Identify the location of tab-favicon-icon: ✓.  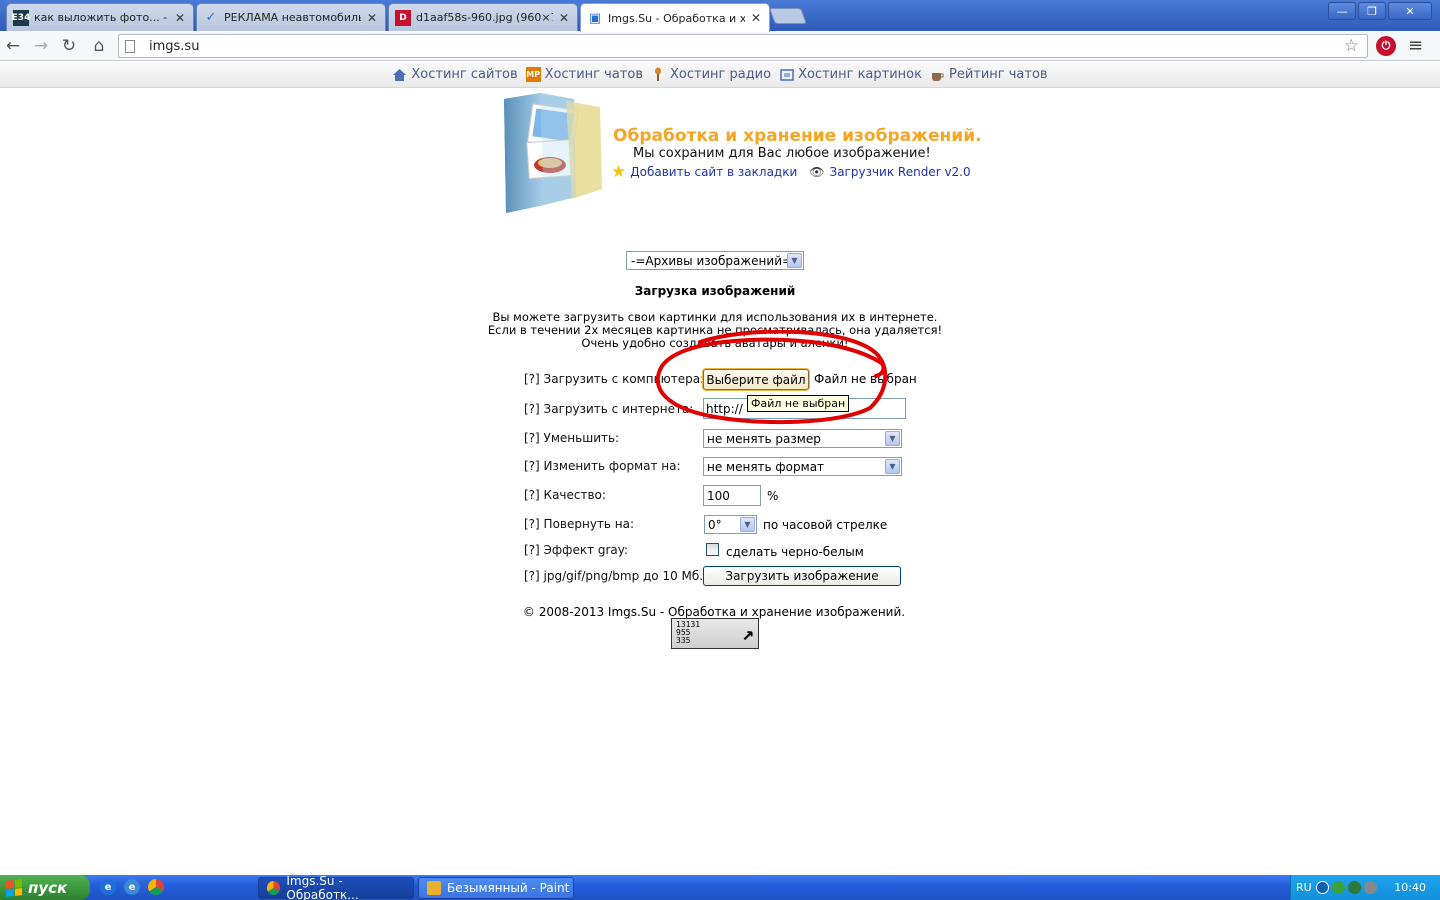
(211, 17).